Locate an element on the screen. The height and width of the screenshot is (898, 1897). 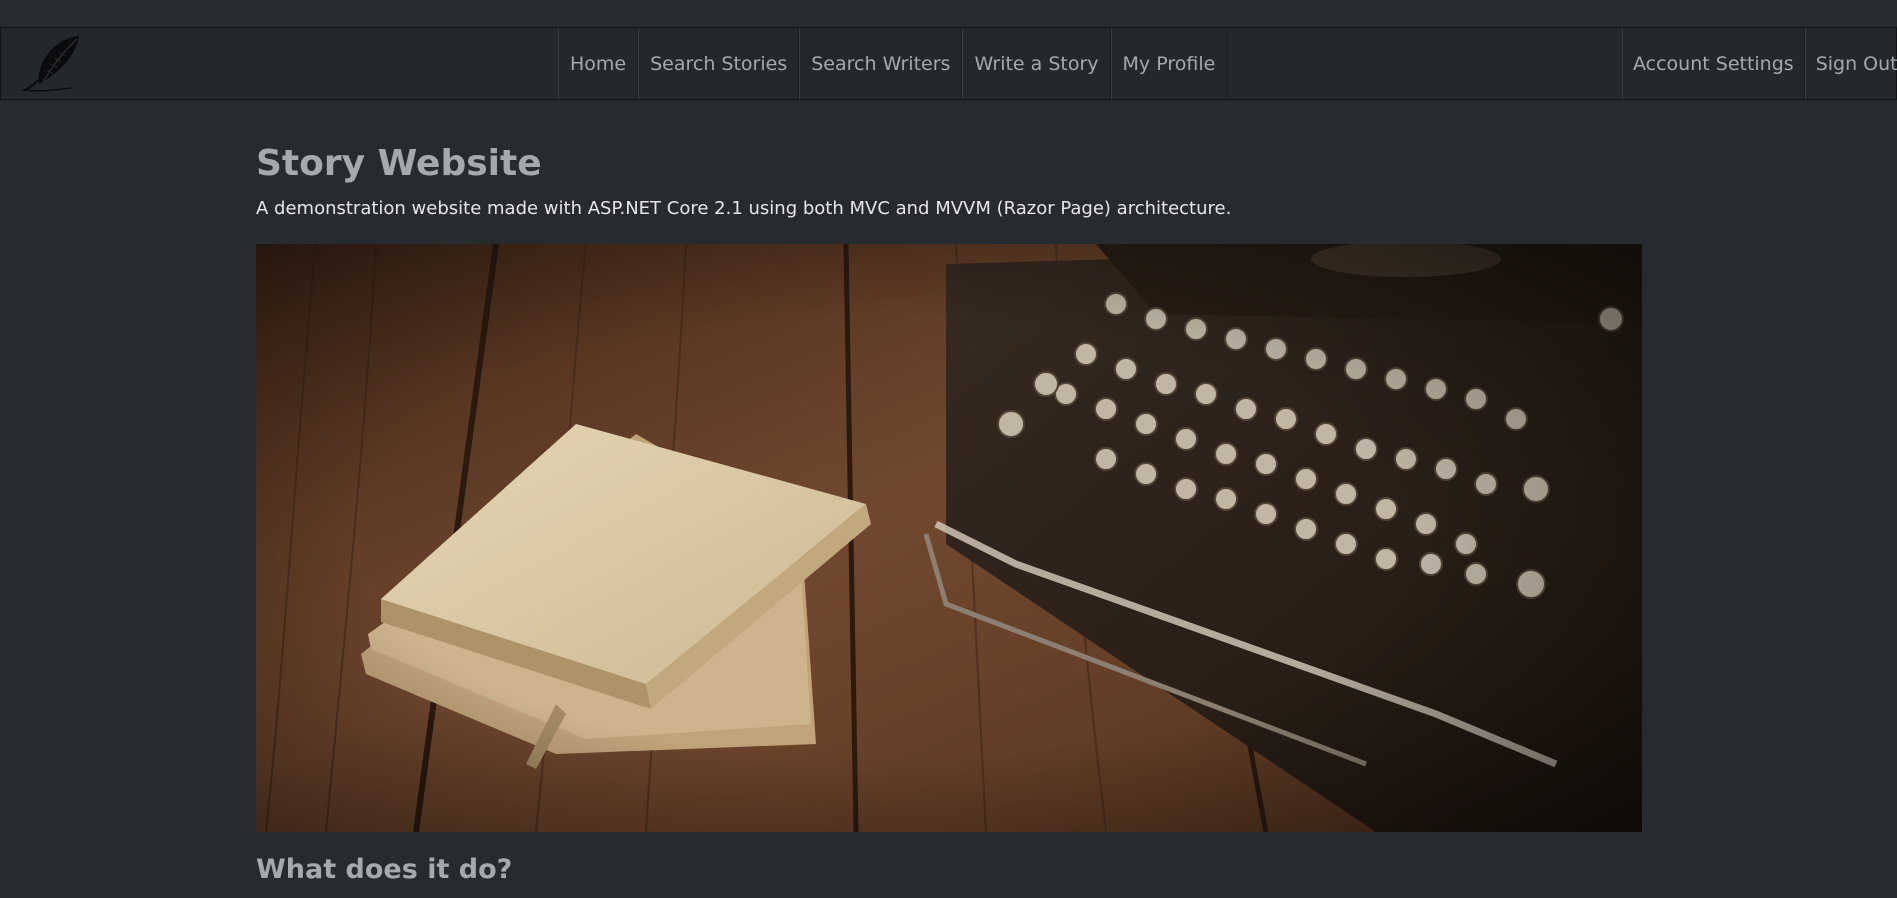
nav-write-a-story: Write a Story is located at coordinates (1036, 63).